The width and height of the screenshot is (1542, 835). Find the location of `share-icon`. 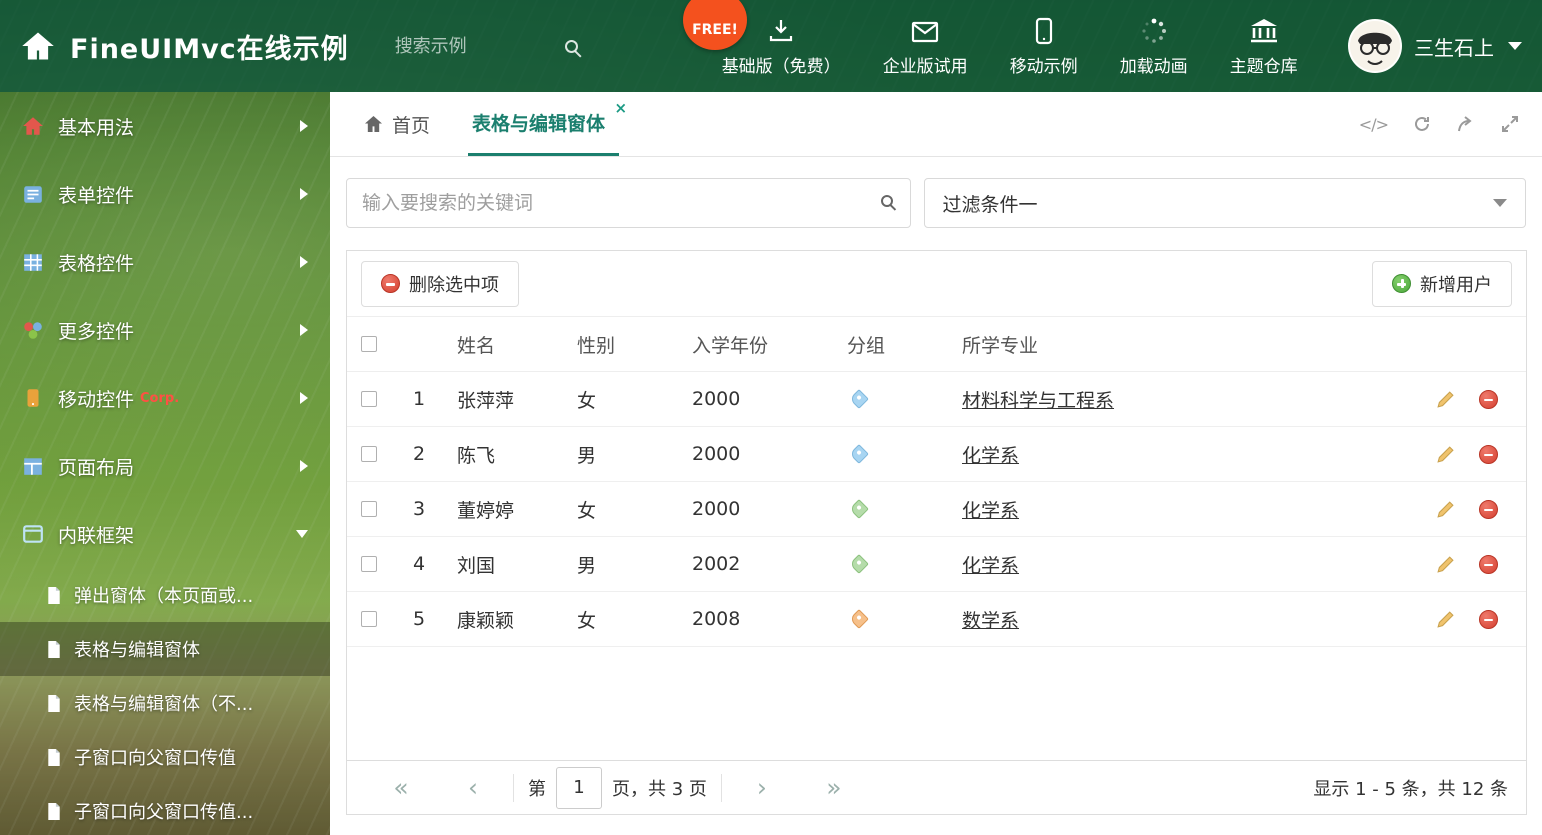

share-icon is located at coordinates (1466, 124).